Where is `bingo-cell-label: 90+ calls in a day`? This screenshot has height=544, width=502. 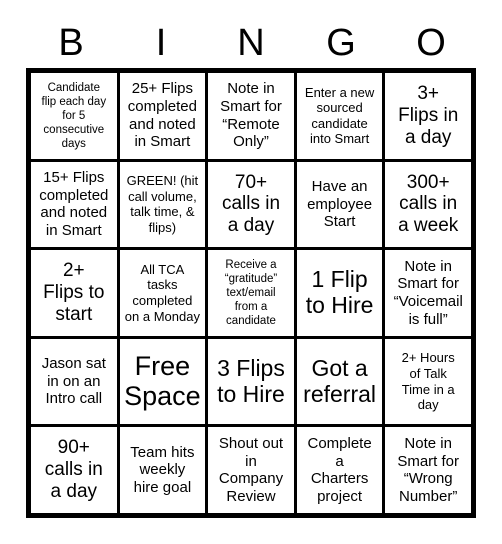
bingo-cell-label: 90+ calls in a day is located at coordinates (73, 470).